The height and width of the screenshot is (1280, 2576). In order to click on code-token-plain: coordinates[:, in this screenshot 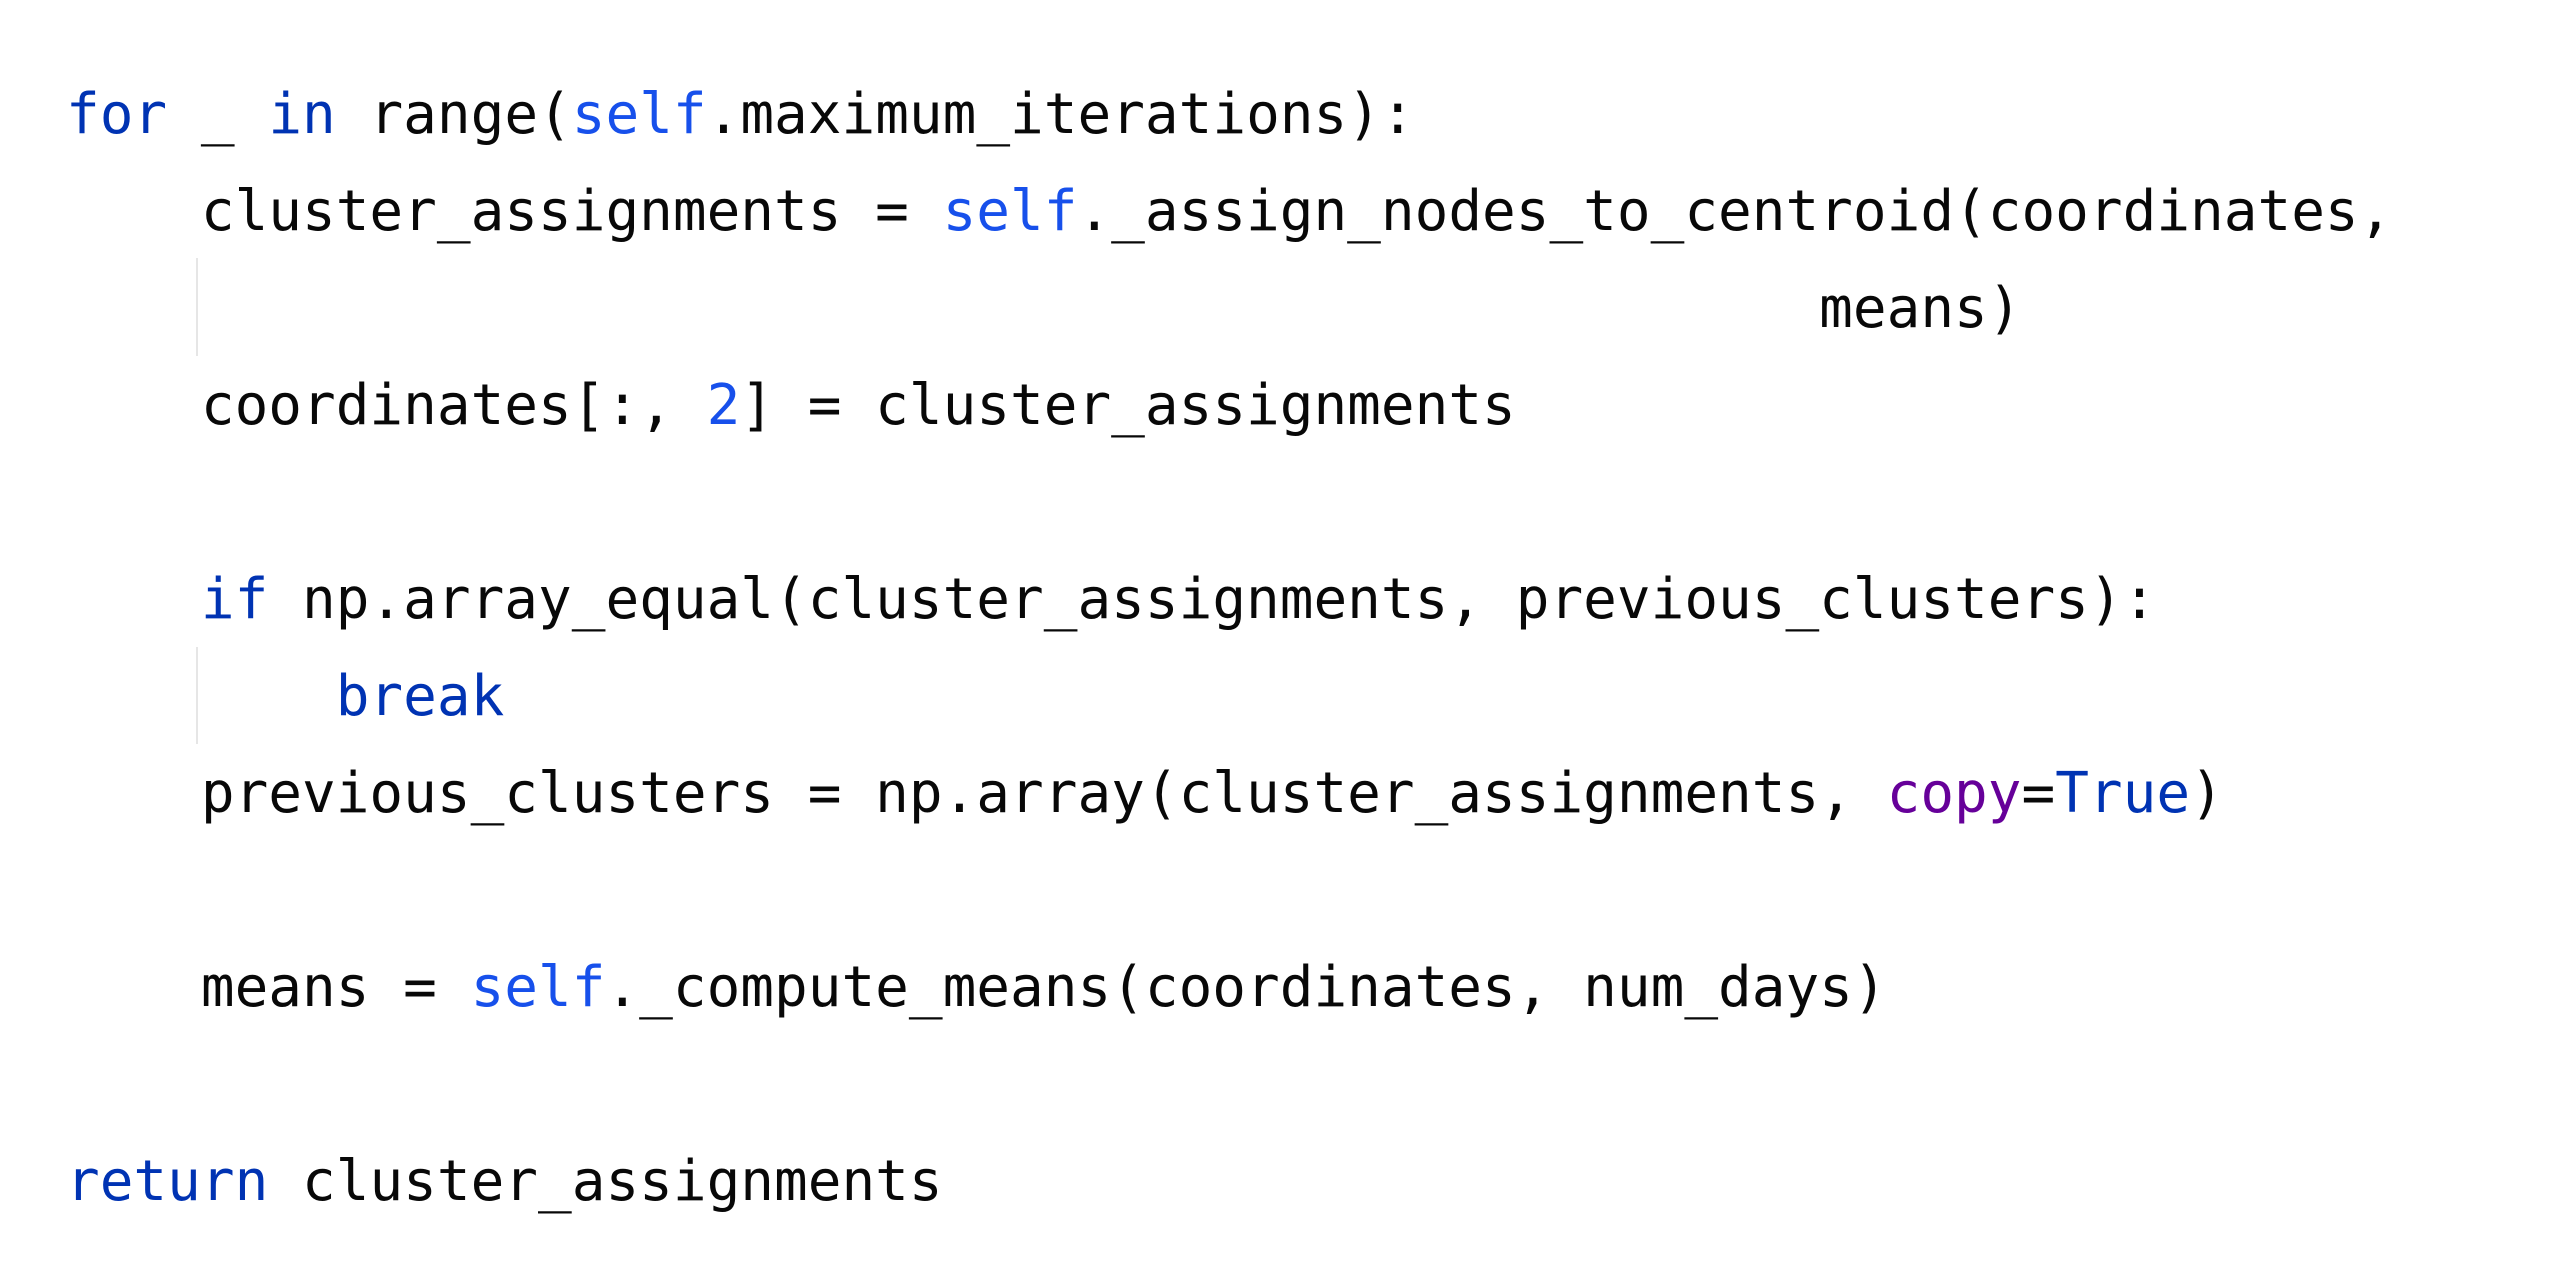, I will do `click(386, 405)`.